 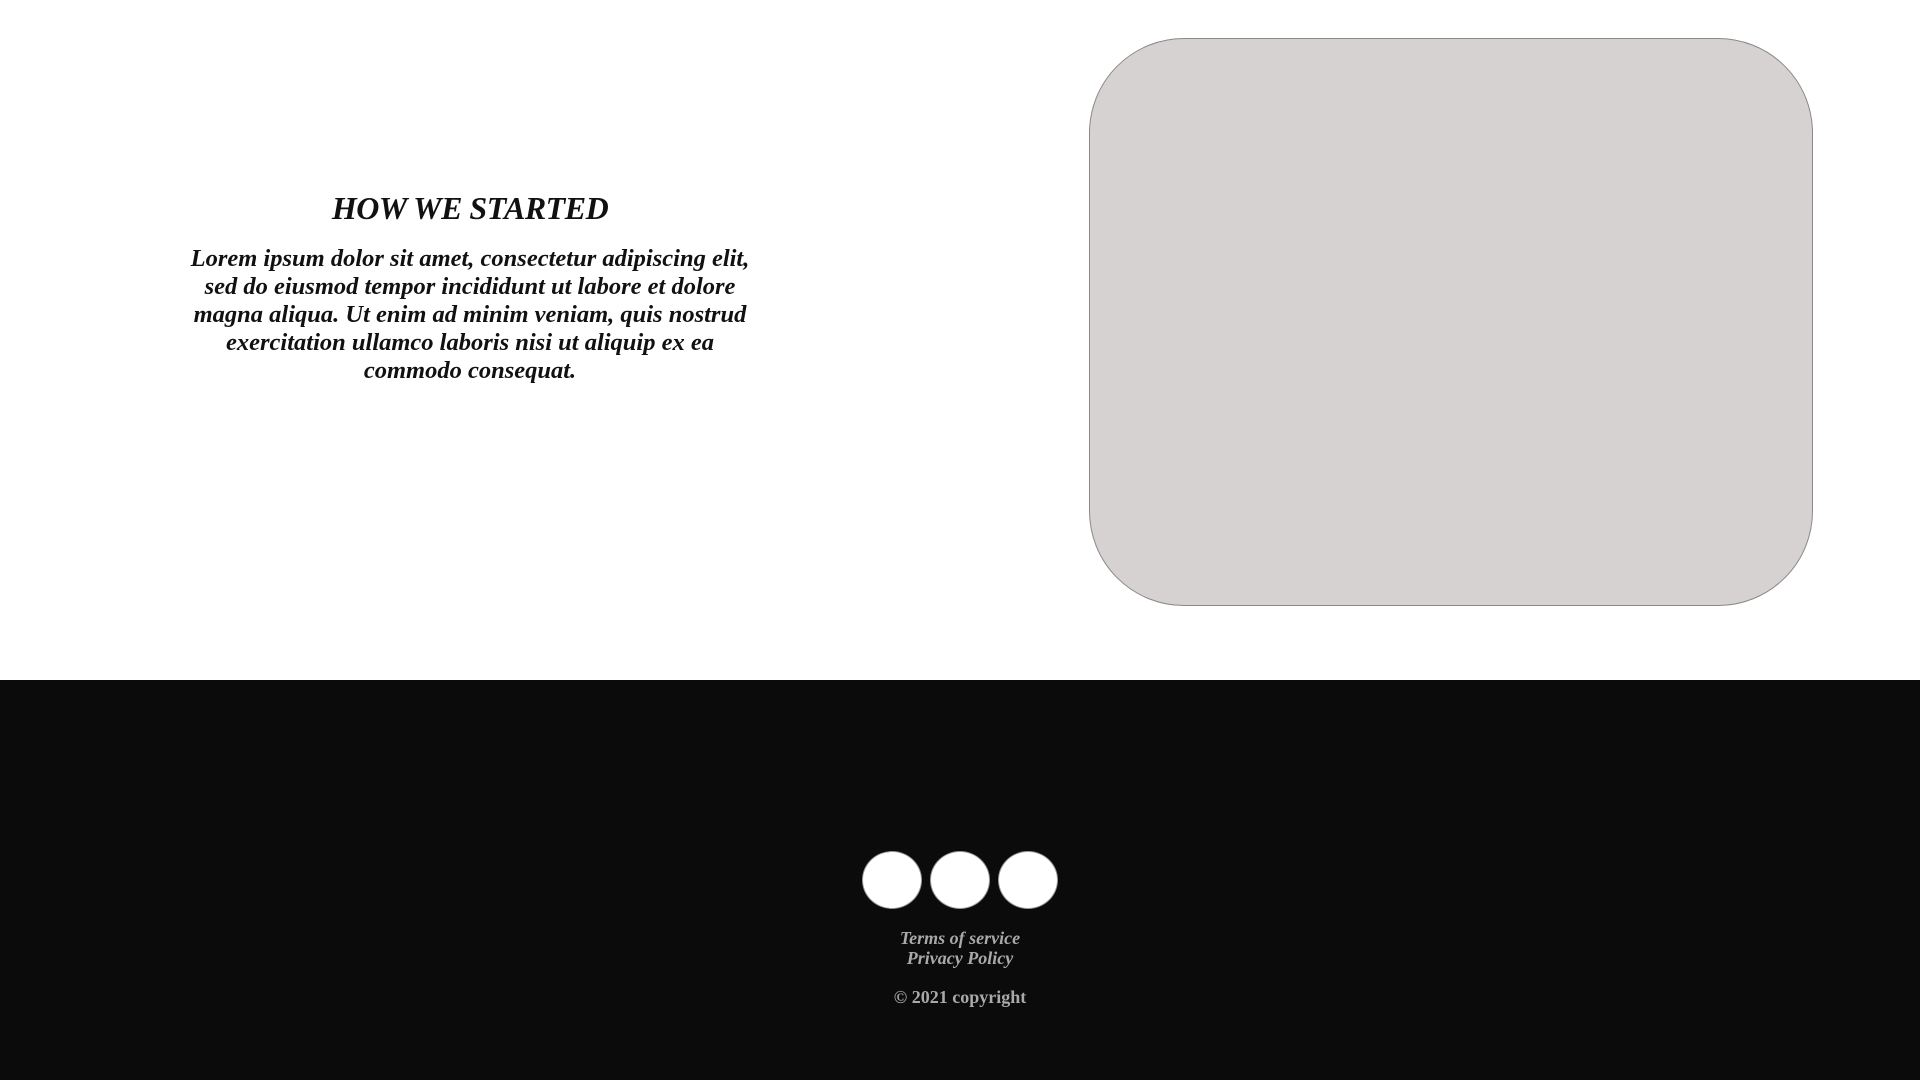 What do you see at coordinates (960, 997) in the screenshot?
I see `copyright-text: © 2021 copyright` at bounding box center [960, 997].